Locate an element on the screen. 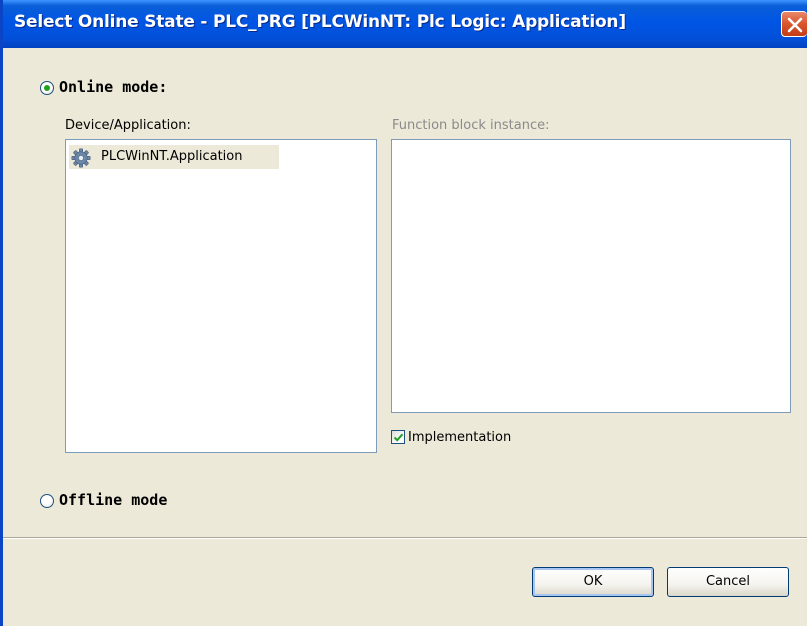 Image resolution: width=807 pixels, height=626 pixels. radio-selected-dot is located at coordinates (47, 88).